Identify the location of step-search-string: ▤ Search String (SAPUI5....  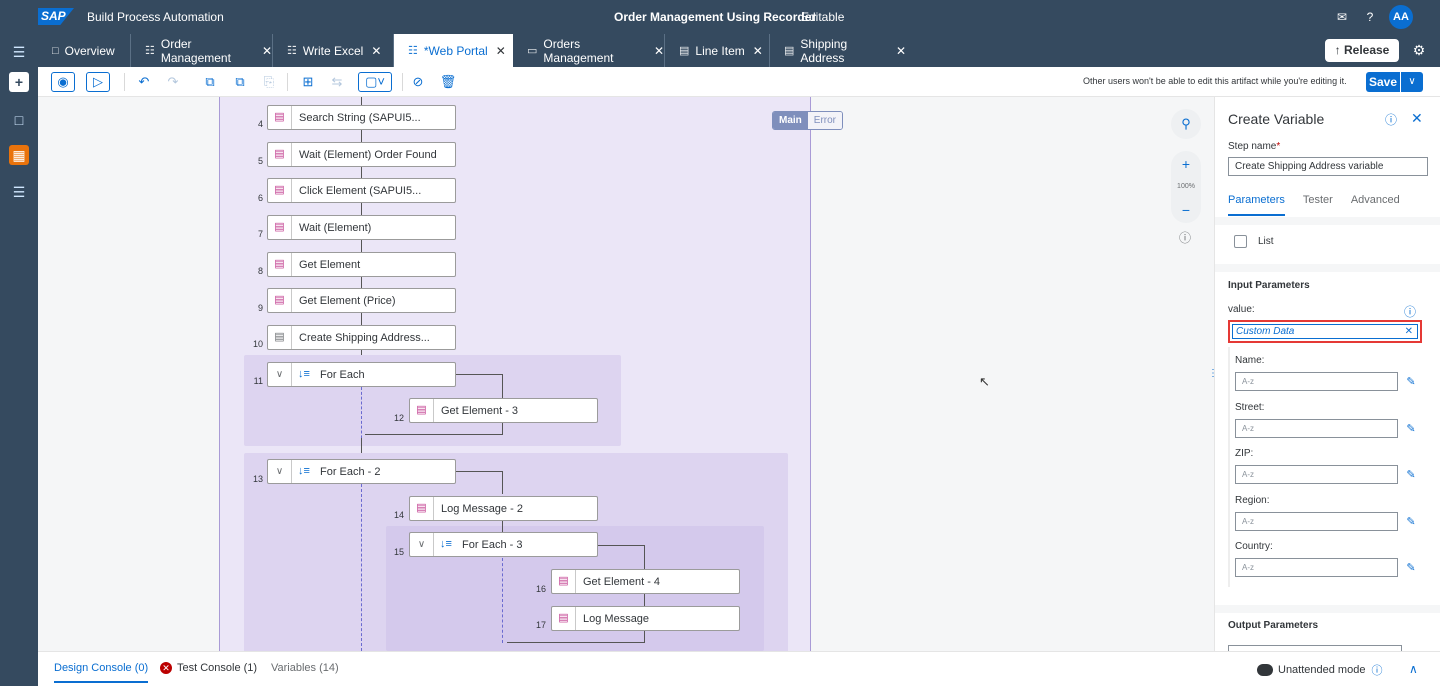
(361, 117).